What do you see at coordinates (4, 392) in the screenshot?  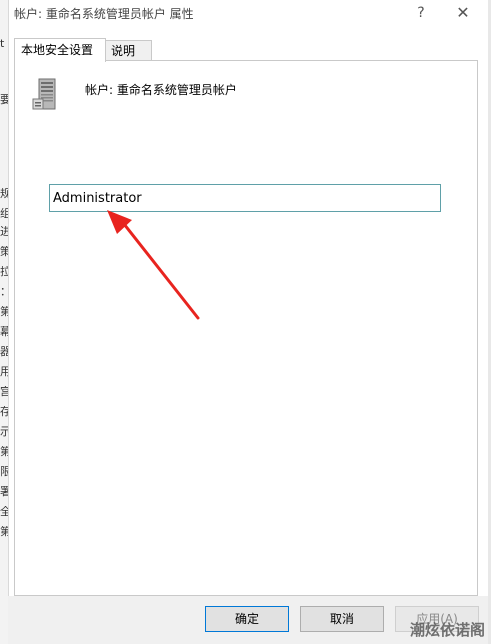 I see `background-text: 宫` at bounding box center [4, 392].